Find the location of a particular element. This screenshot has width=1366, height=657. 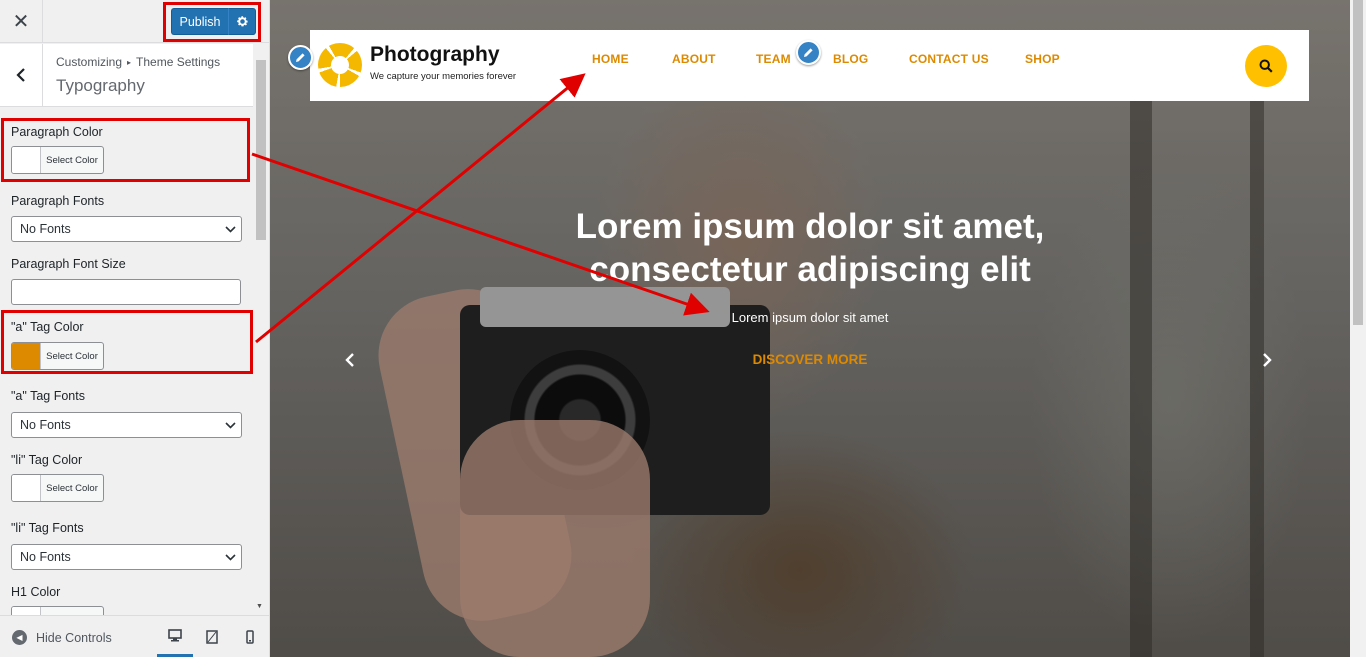

preview-mobile-button is located at coordinates (250, 636).